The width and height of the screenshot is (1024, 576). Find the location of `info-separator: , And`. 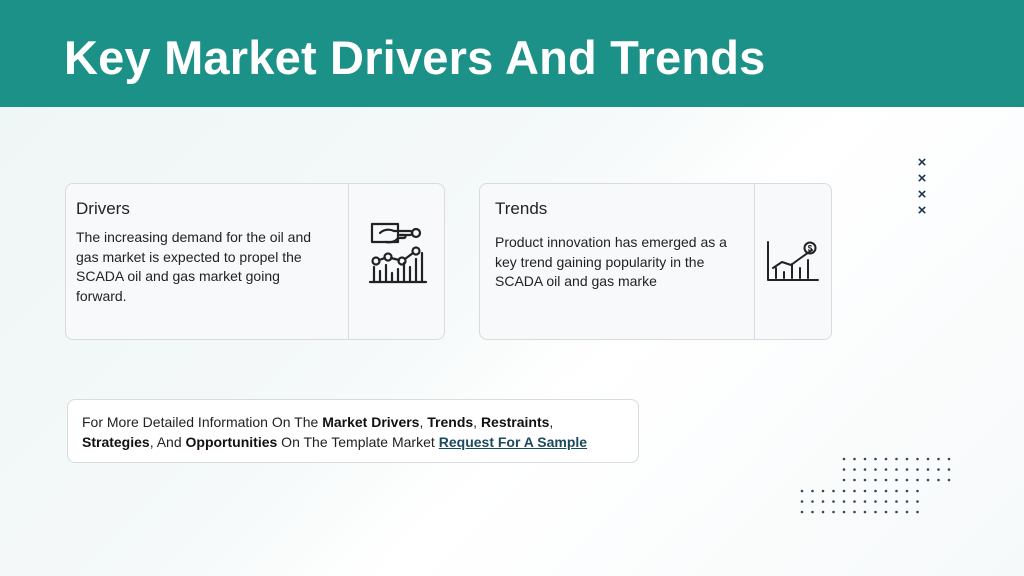

info-separator: , And is located at coordinates (167, 442).